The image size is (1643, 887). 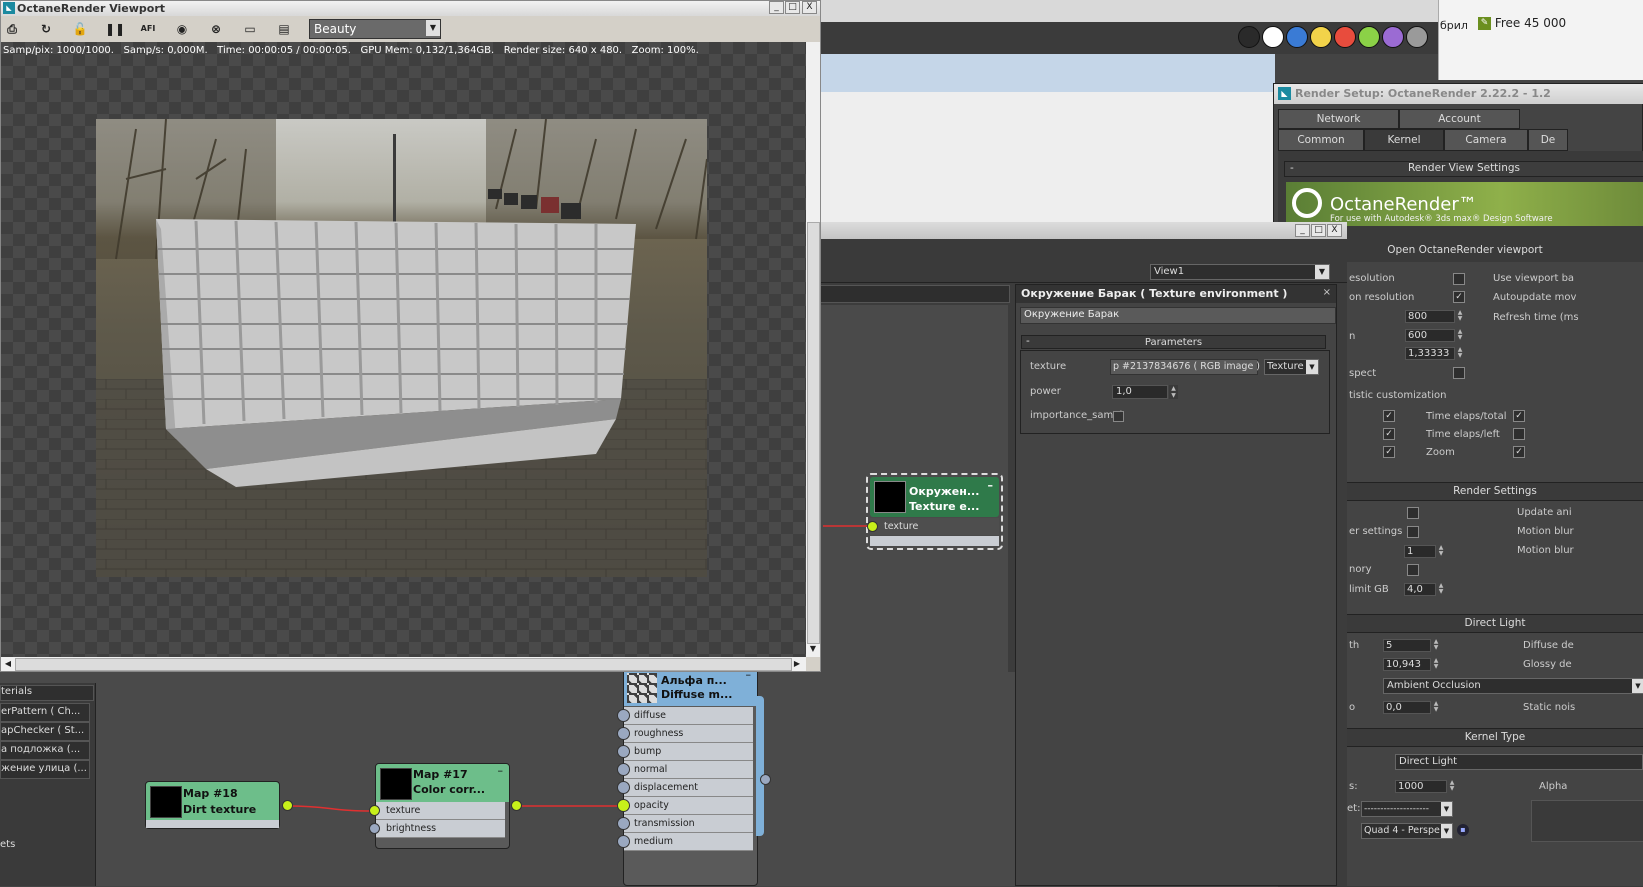 What do you see at coordinates (1407, 831) in the screenshot?
I see `camera-select: Quad 4 - Perspe ▼` at bounding box center [1407, 831].